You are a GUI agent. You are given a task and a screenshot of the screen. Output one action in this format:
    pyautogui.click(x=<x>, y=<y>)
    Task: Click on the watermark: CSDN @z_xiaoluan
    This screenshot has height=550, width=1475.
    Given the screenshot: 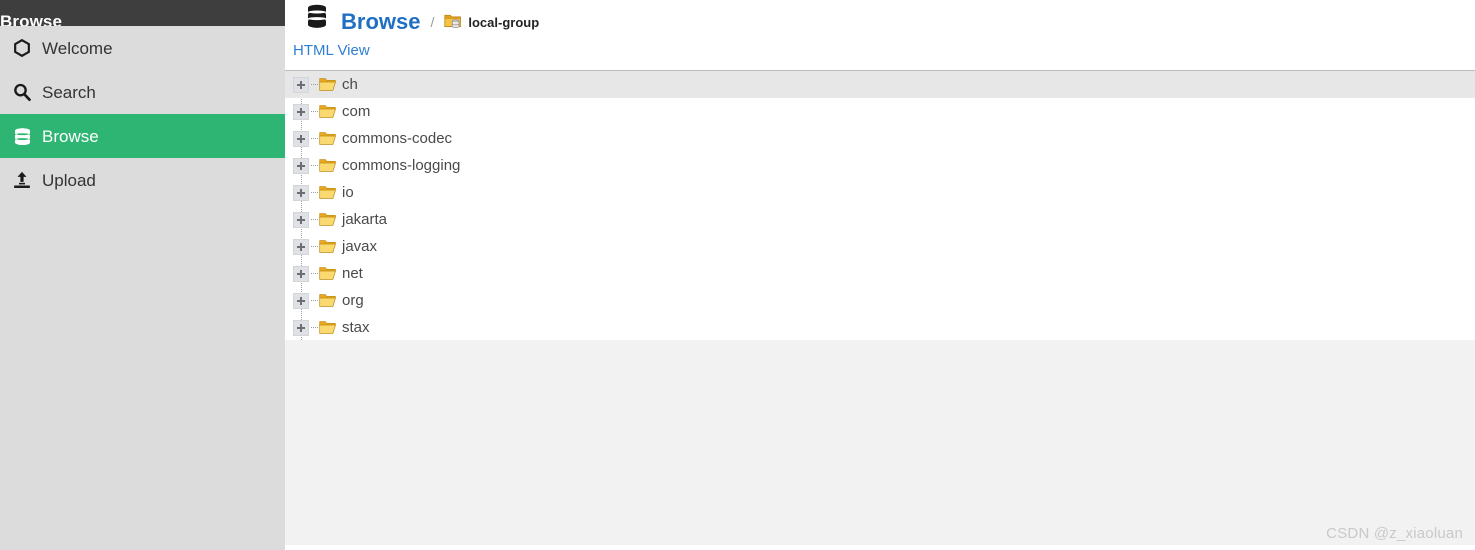 What is the action you would take?
    pyautogui.click(x=1394, y=533)
    